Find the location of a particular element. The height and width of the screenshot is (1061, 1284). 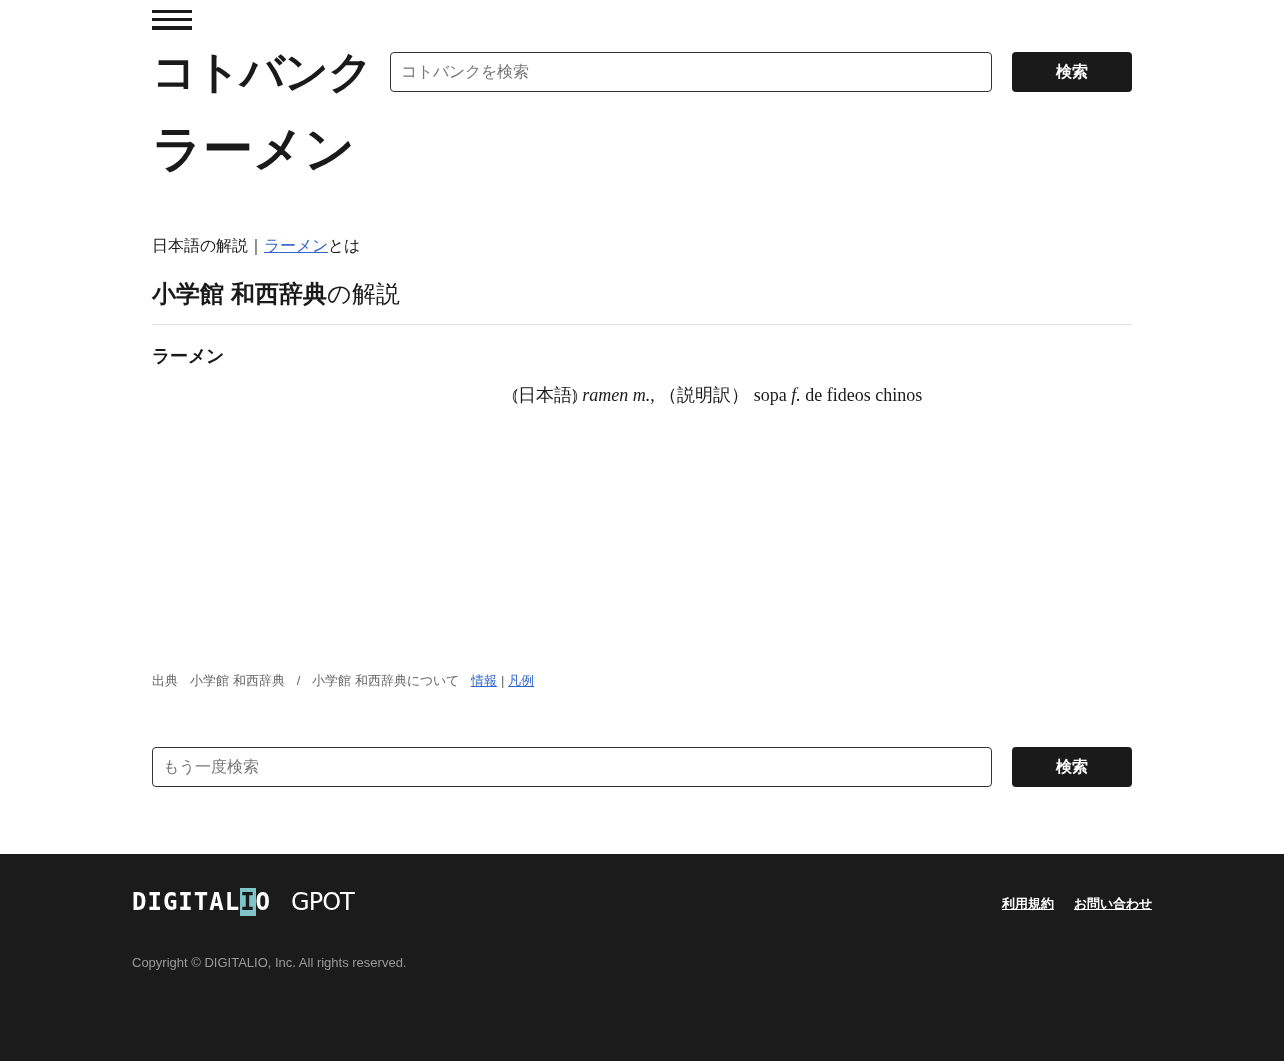

section-heading: 小学館 和西辞典の解説 is located at coordinates (642, 300).